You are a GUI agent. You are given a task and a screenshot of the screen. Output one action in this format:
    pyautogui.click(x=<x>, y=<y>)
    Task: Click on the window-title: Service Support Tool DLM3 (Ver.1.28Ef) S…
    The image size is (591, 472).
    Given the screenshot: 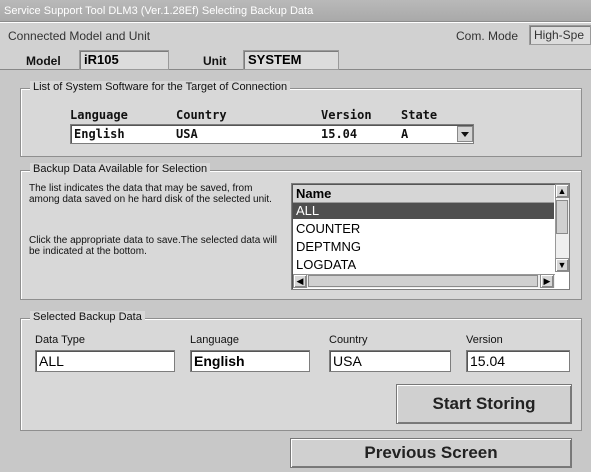 What is the action you would take?
    pyautogui.click(x=159, y=11)
    